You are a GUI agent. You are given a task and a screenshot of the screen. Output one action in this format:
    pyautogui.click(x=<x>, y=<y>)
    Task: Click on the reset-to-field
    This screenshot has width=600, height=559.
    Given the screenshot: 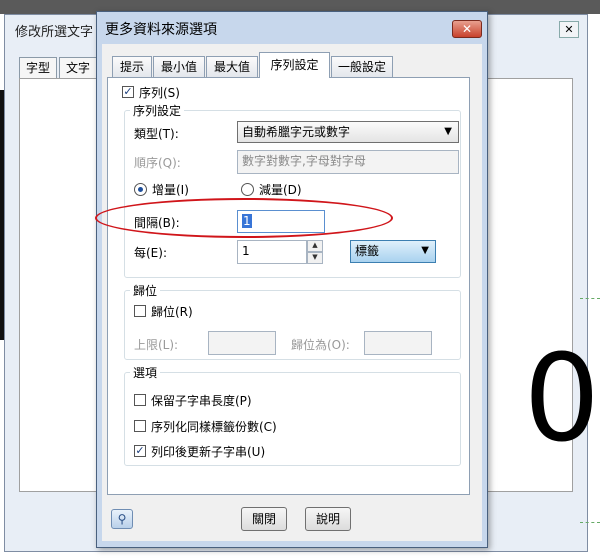 What is the action you would take?
    pyautogui.click(x=398, y=343)
    